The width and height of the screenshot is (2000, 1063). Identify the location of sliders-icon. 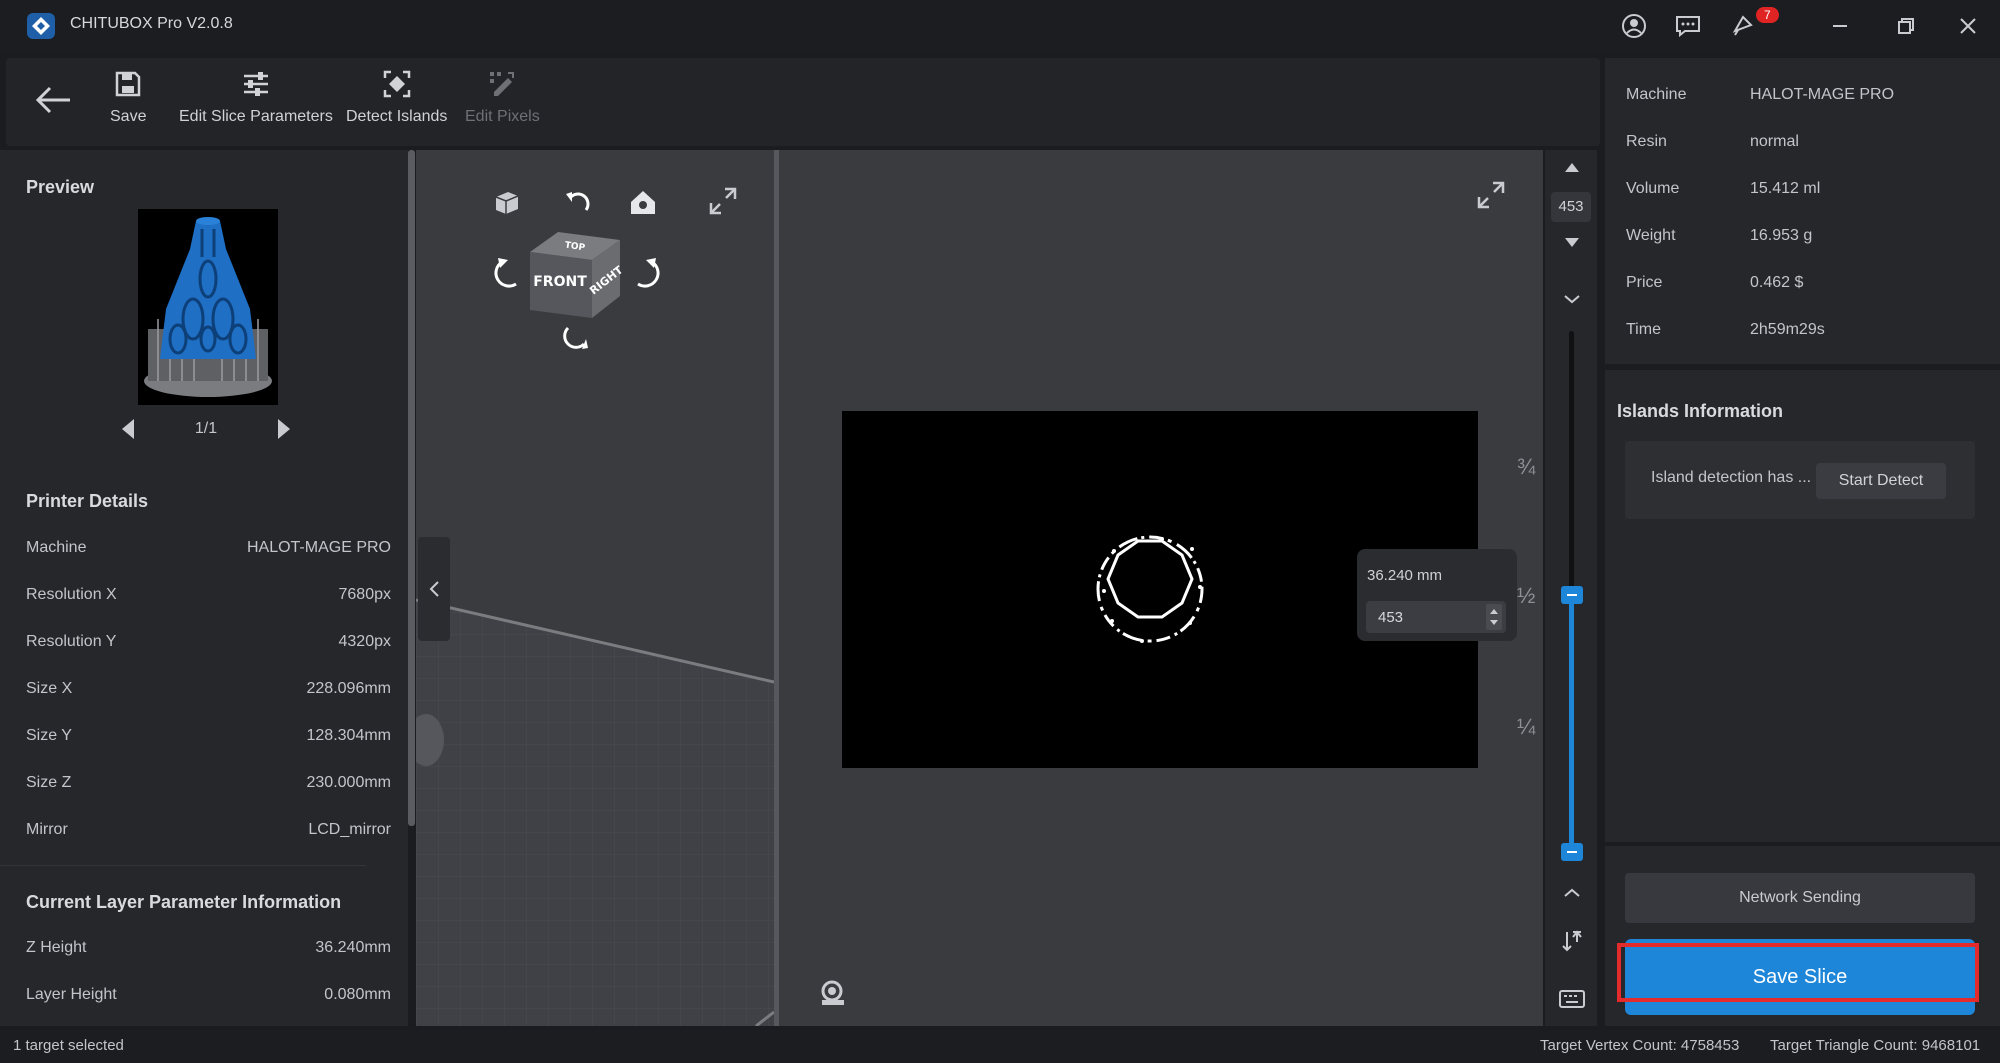
(256, 84).